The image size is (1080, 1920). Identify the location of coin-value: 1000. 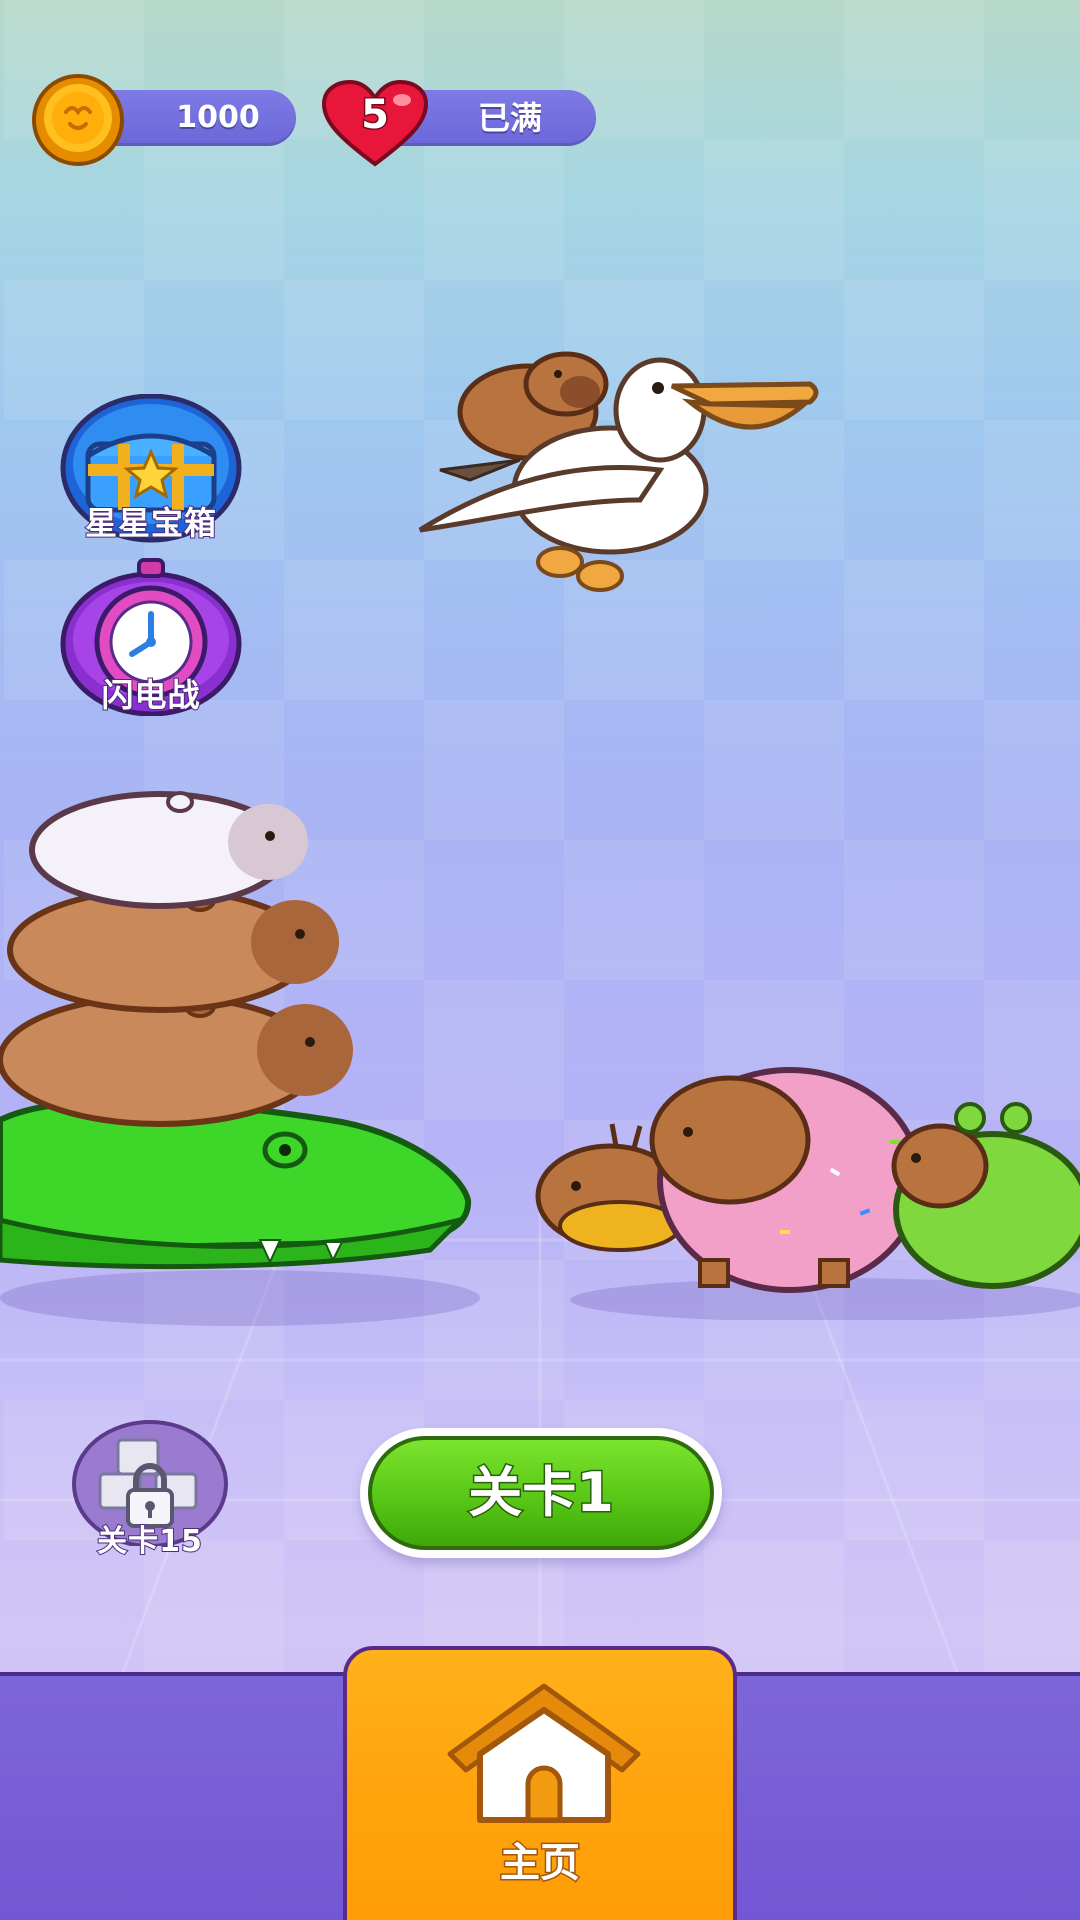
(218, 117).